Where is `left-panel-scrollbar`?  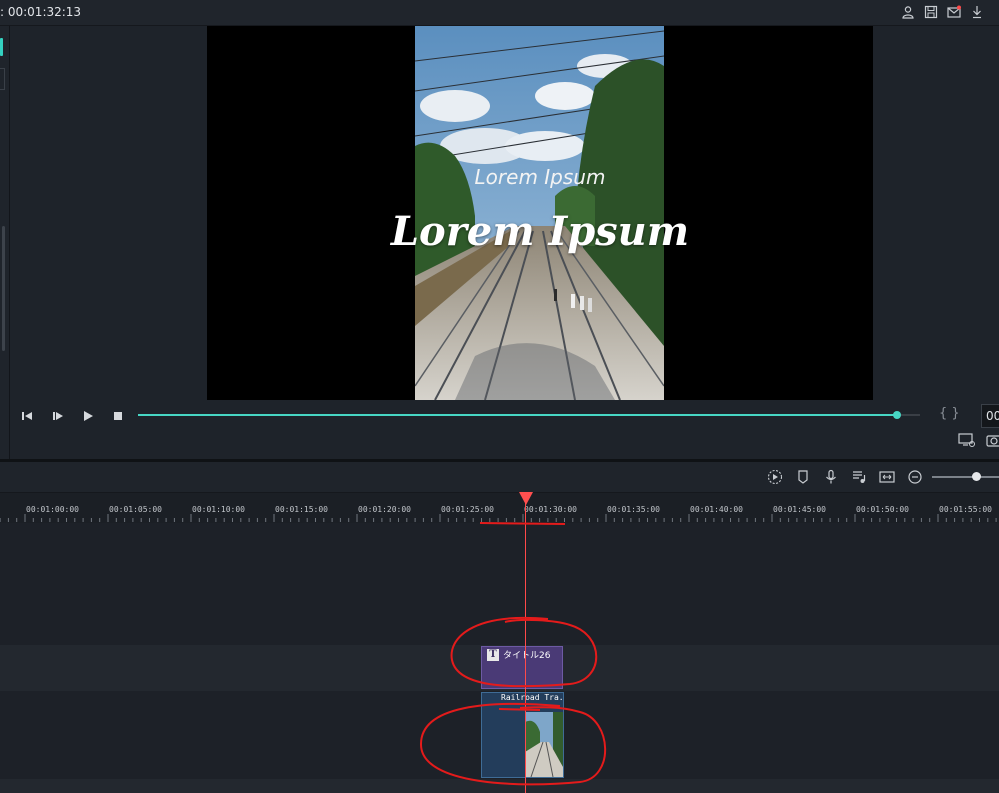
left-panel-scrollbar is located at coordinates (3, 288).